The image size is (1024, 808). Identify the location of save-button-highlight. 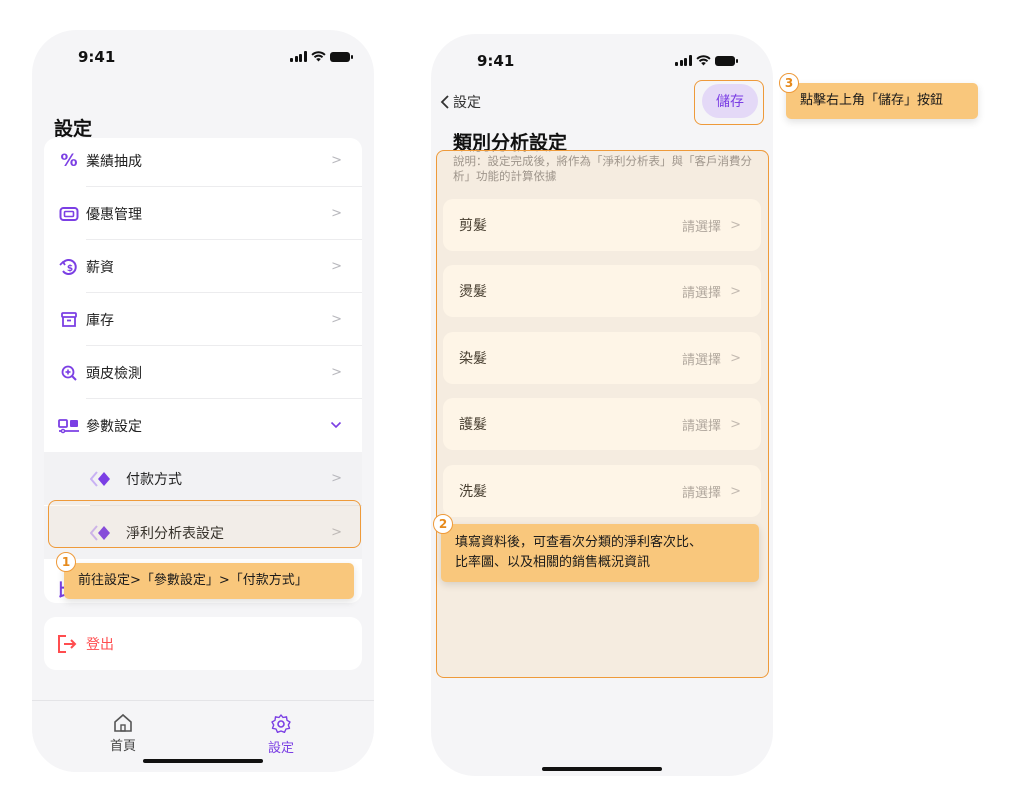
(729, 102).